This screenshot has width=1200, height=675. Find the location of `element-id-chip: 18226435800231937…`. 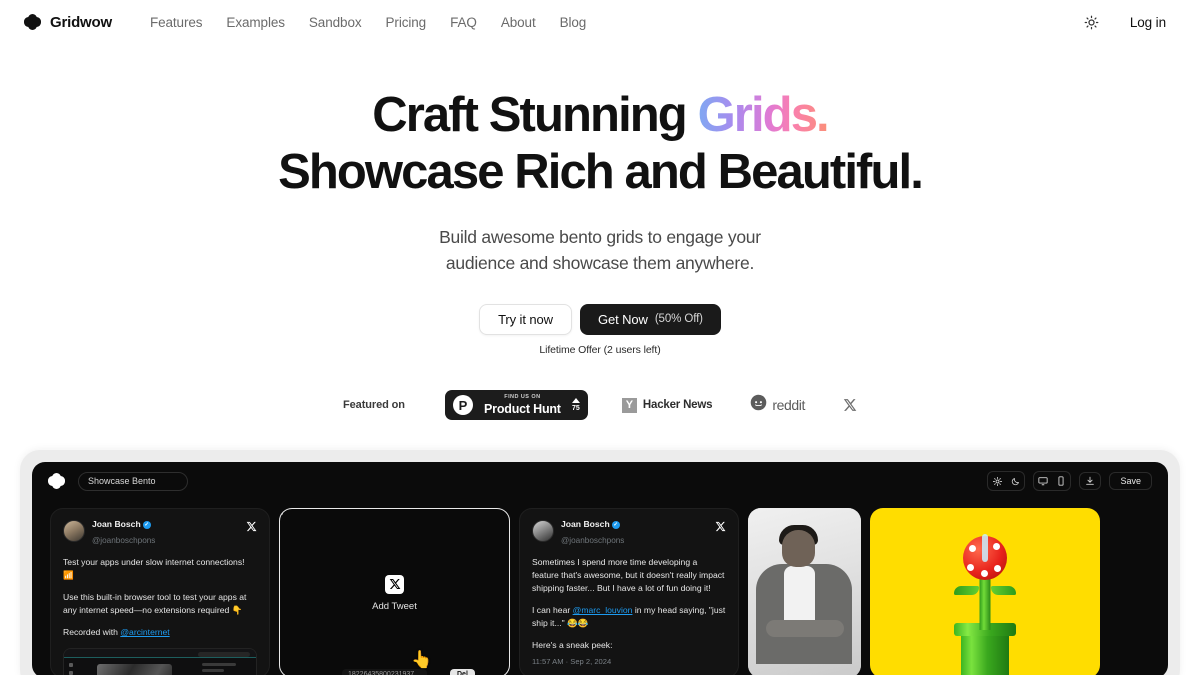

element-id-chip: 18226435800231937… is located at coordinates (385, 672).